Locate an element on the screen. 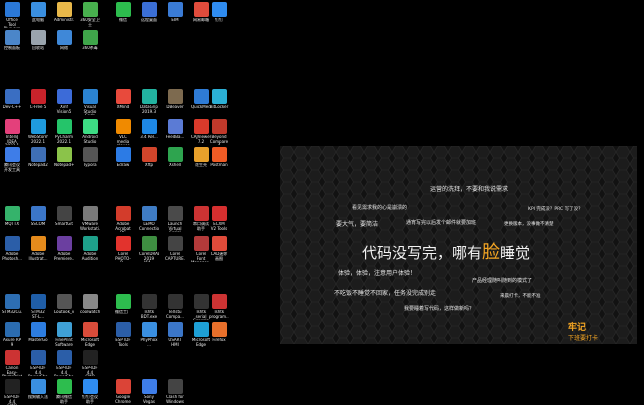  desktop-shortcut: Axure RP 9 is located at coordinates (12, 334).